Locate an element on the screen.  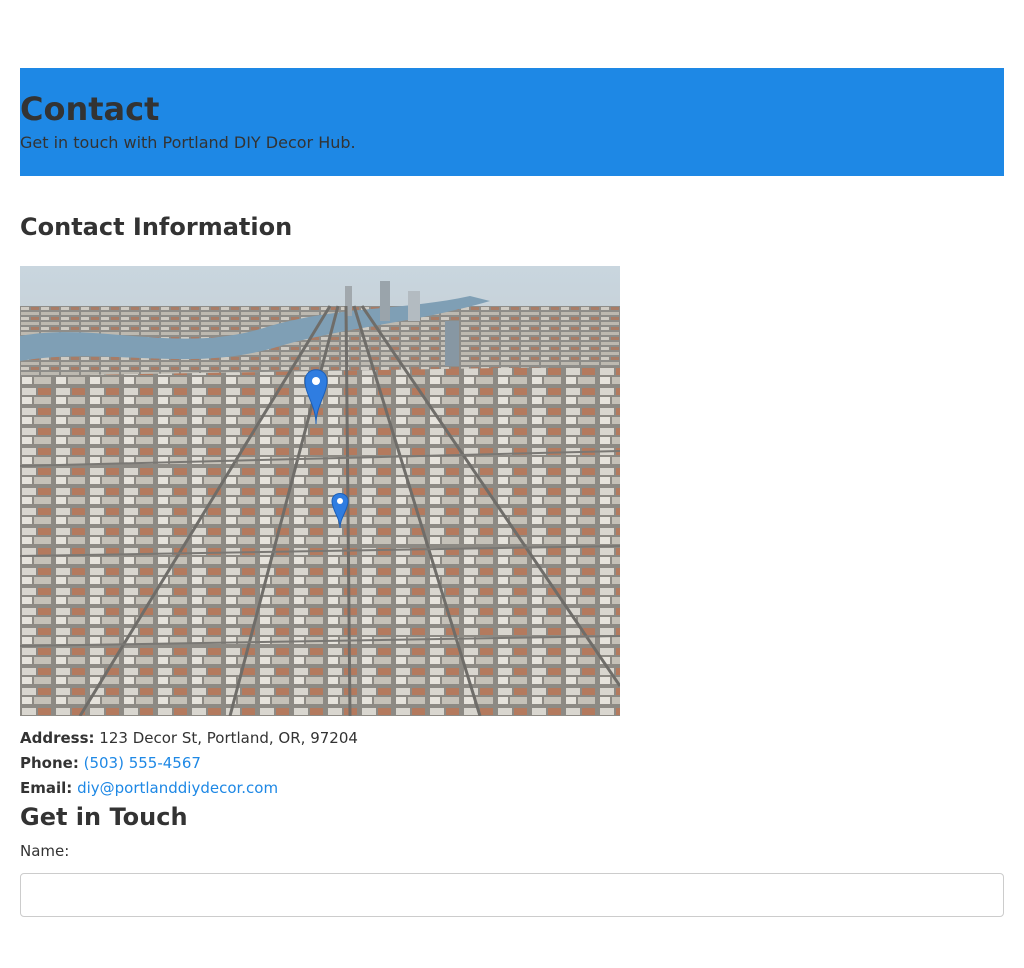
address-label: Address: is located at coordinates (57, 738).